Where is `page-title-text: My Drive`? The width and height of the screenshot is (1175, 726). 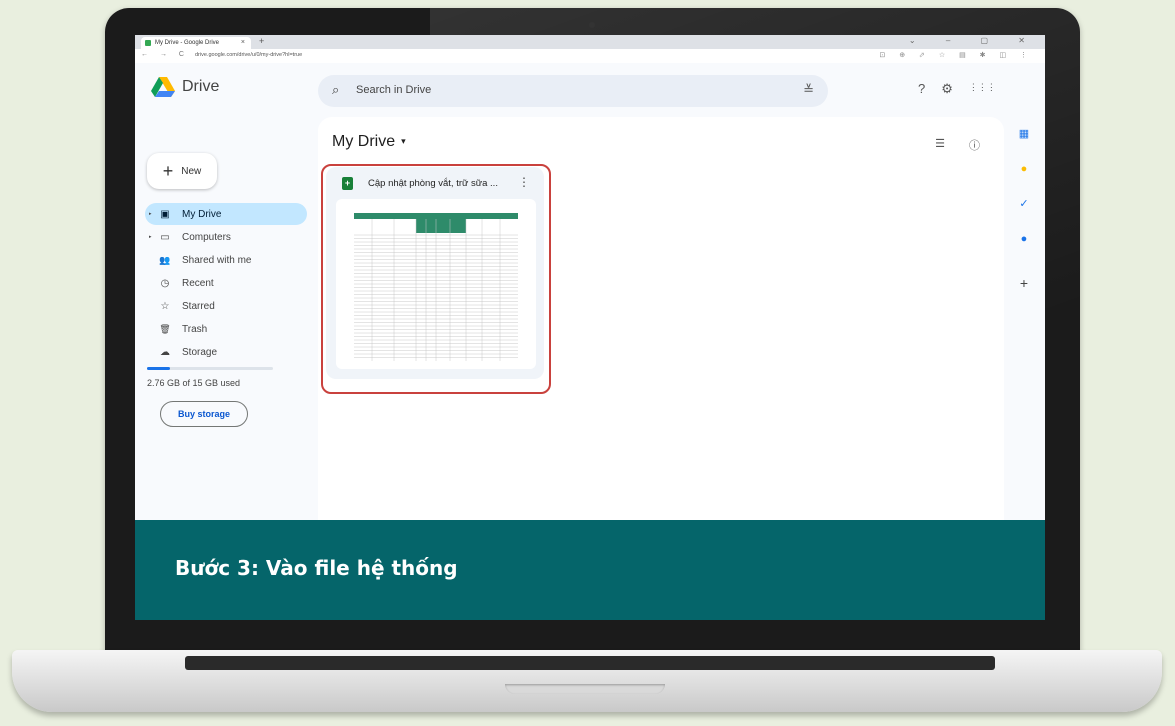
page-title-text: My Drive is located at coordinates (364, 141).